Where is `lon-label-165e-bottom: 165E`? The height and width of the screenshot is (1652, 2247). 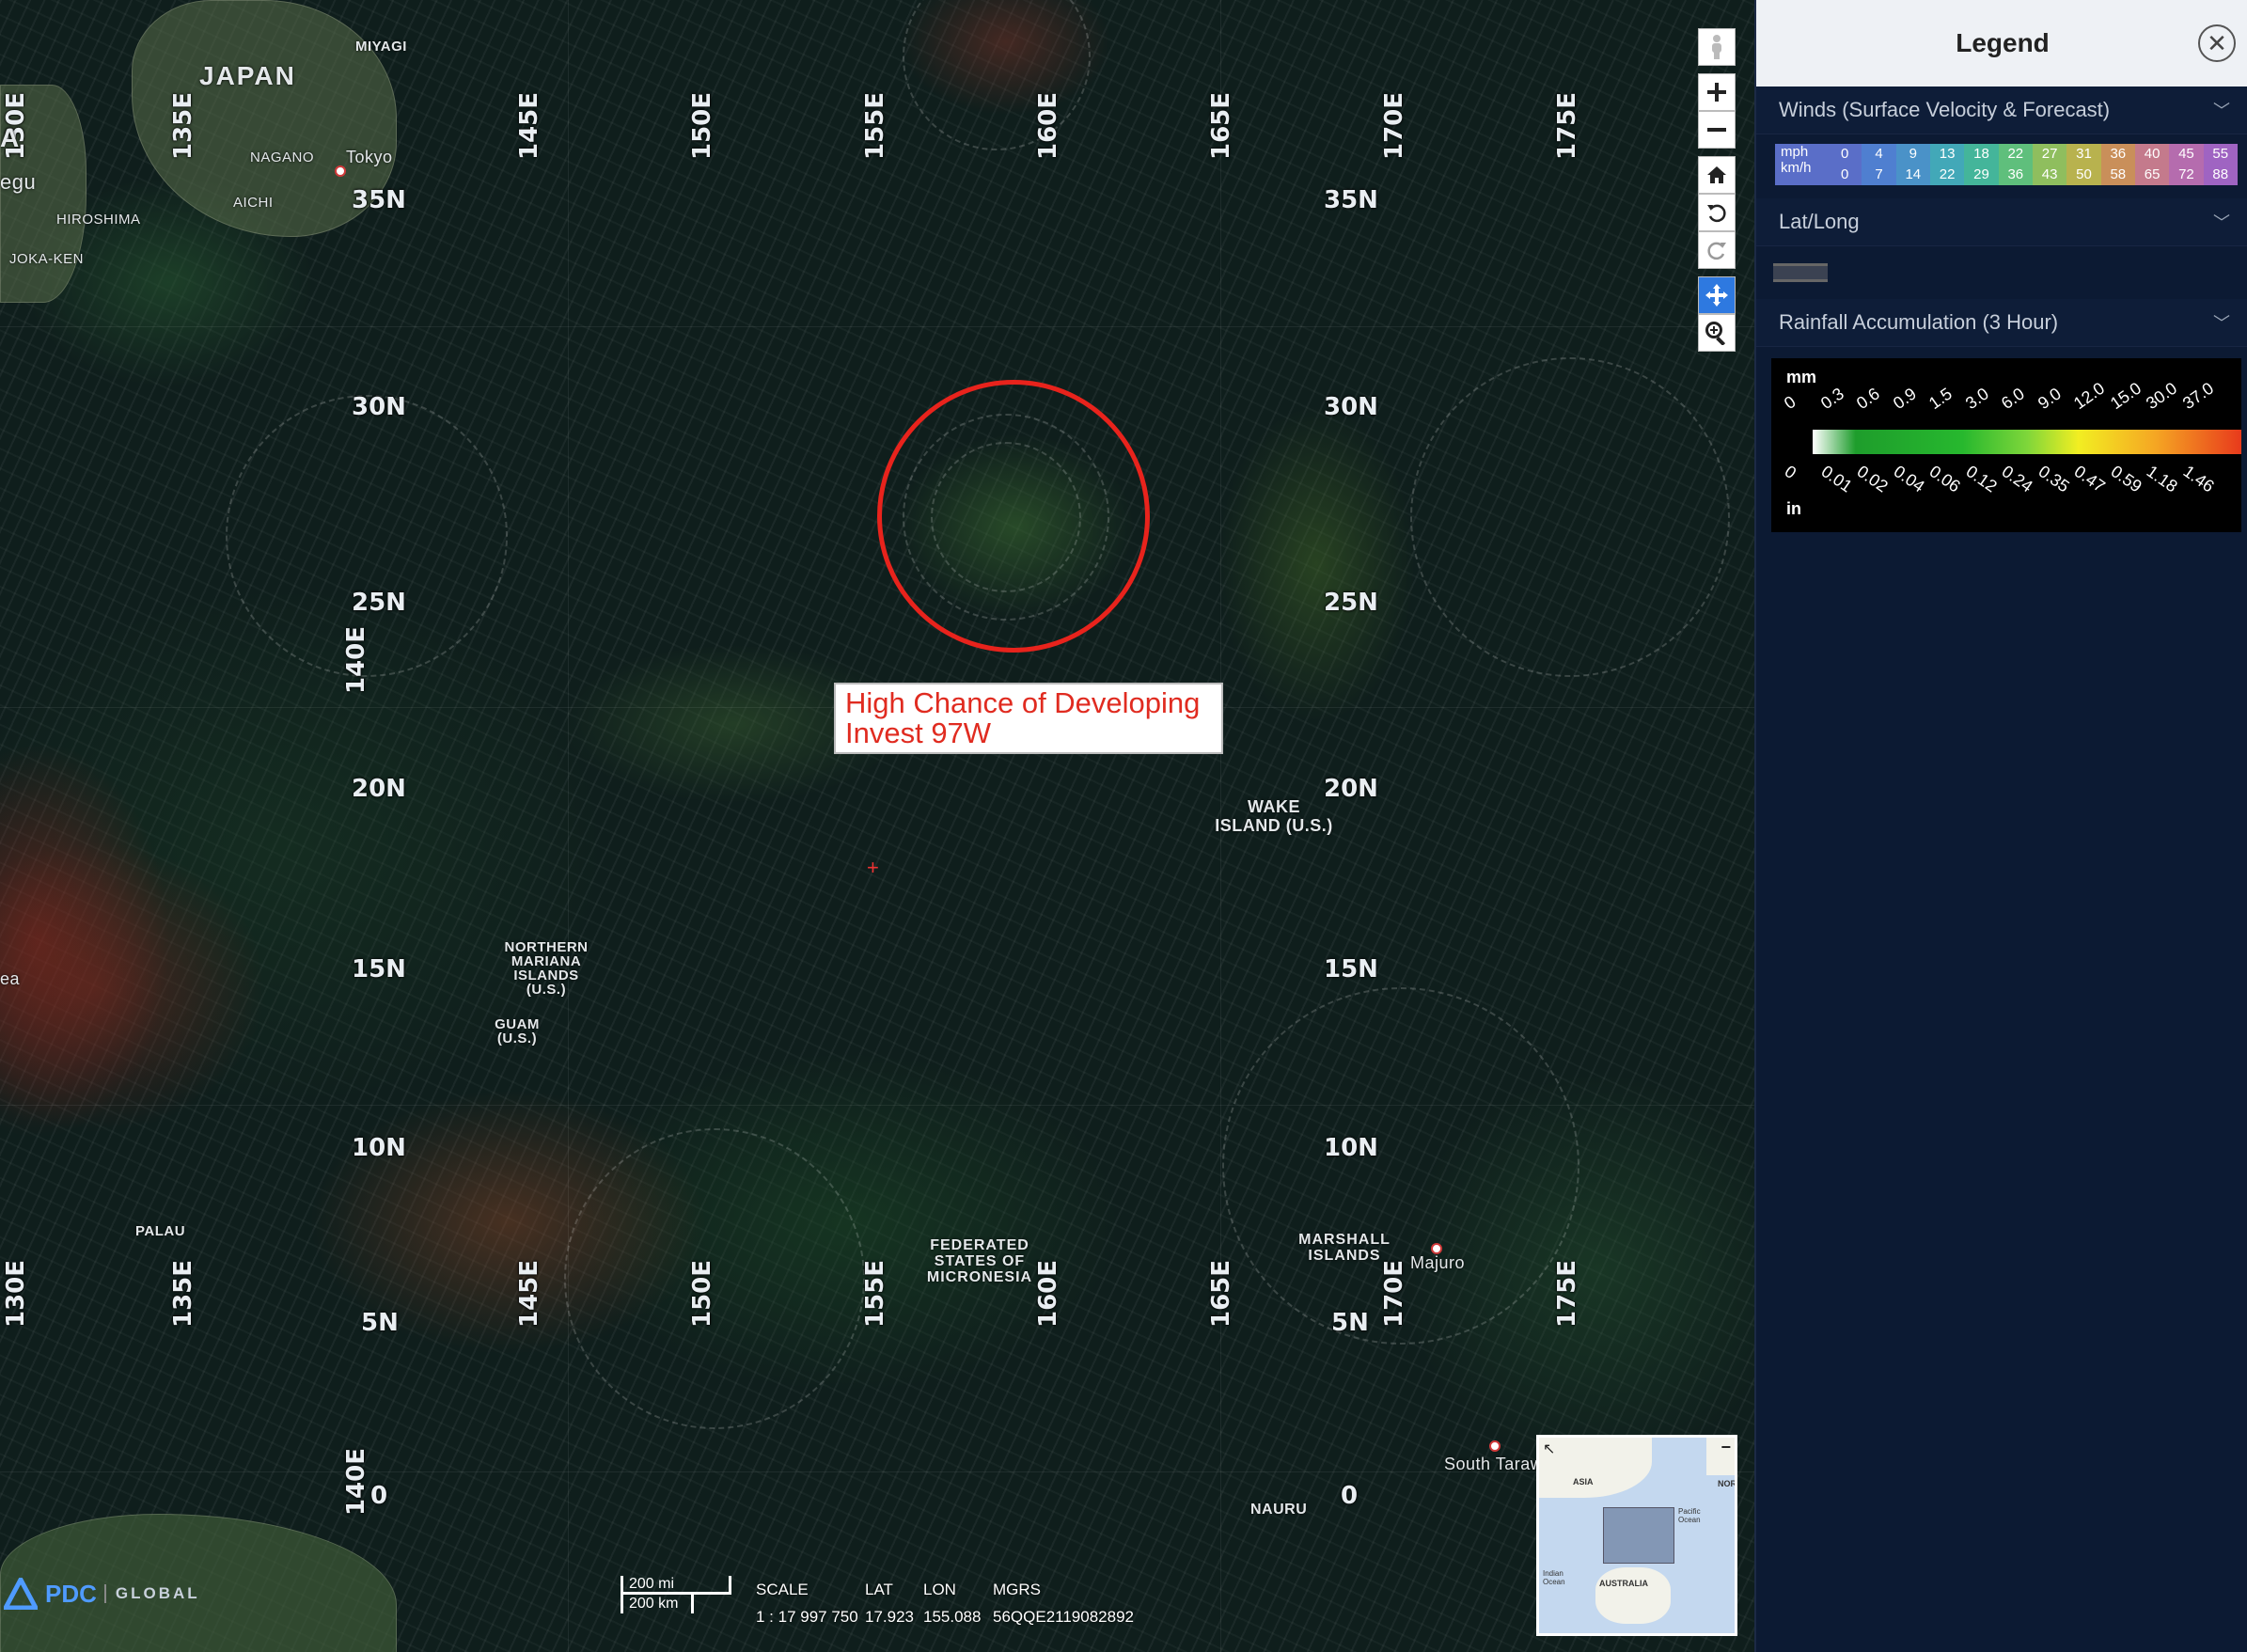
lon-label-165e-bottom: 165E is located at coordinates (1221, 1293).